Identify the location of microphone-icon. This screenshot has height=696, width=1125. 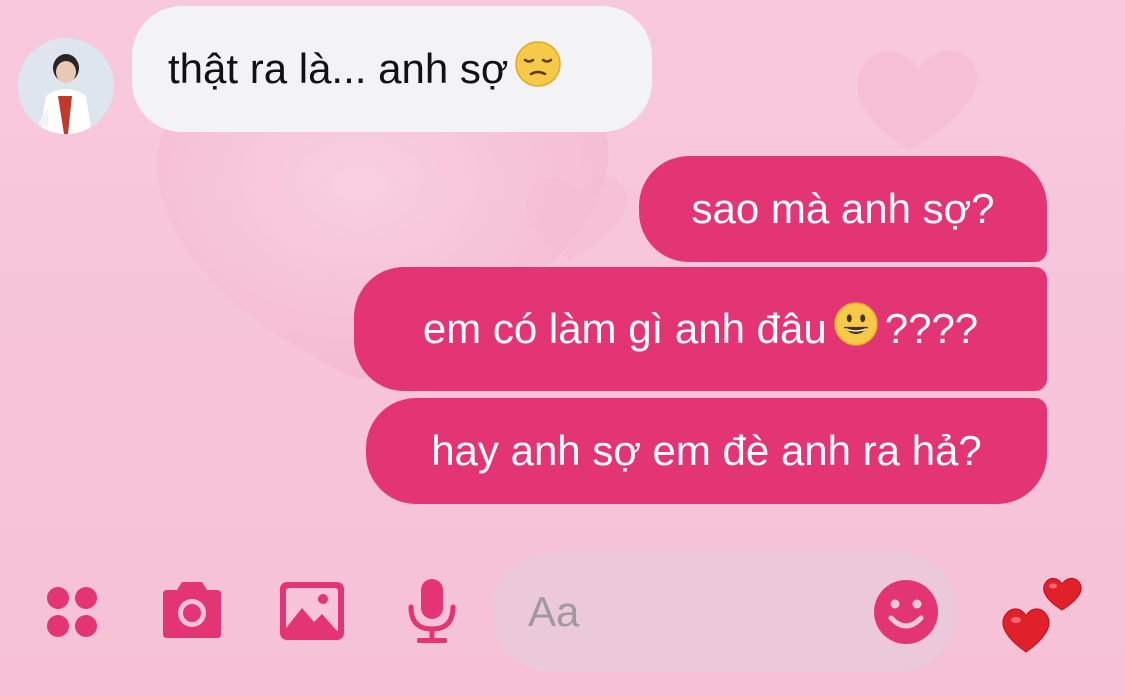
(432, 612).